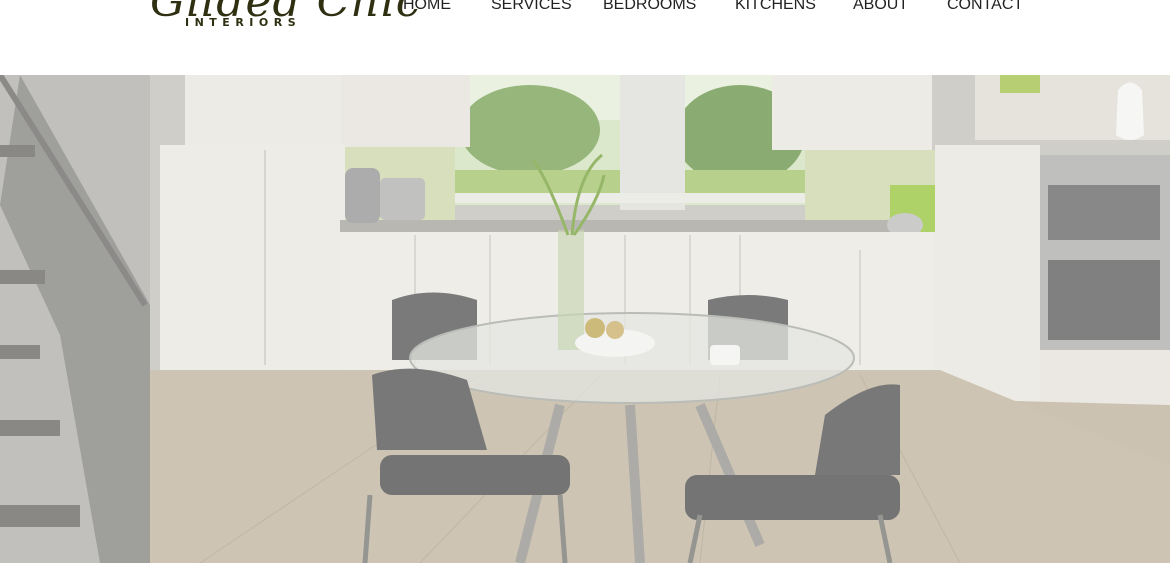 This screenshot has width=1170, height=563. I want to click on nav-home-link: HOME, so click(427, 7).